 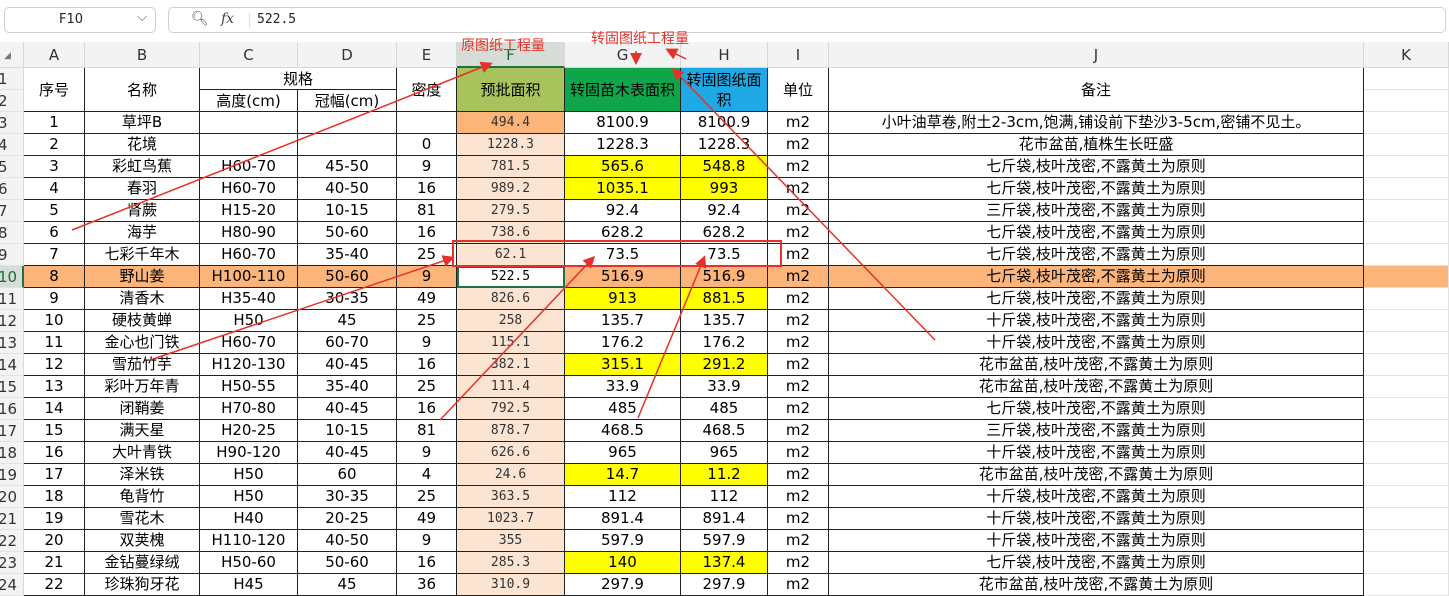 What do you see at coordinates (142, 541) in the screenshot?
I see `cell-name: 双荚槐` at bounding box center [142, 541].